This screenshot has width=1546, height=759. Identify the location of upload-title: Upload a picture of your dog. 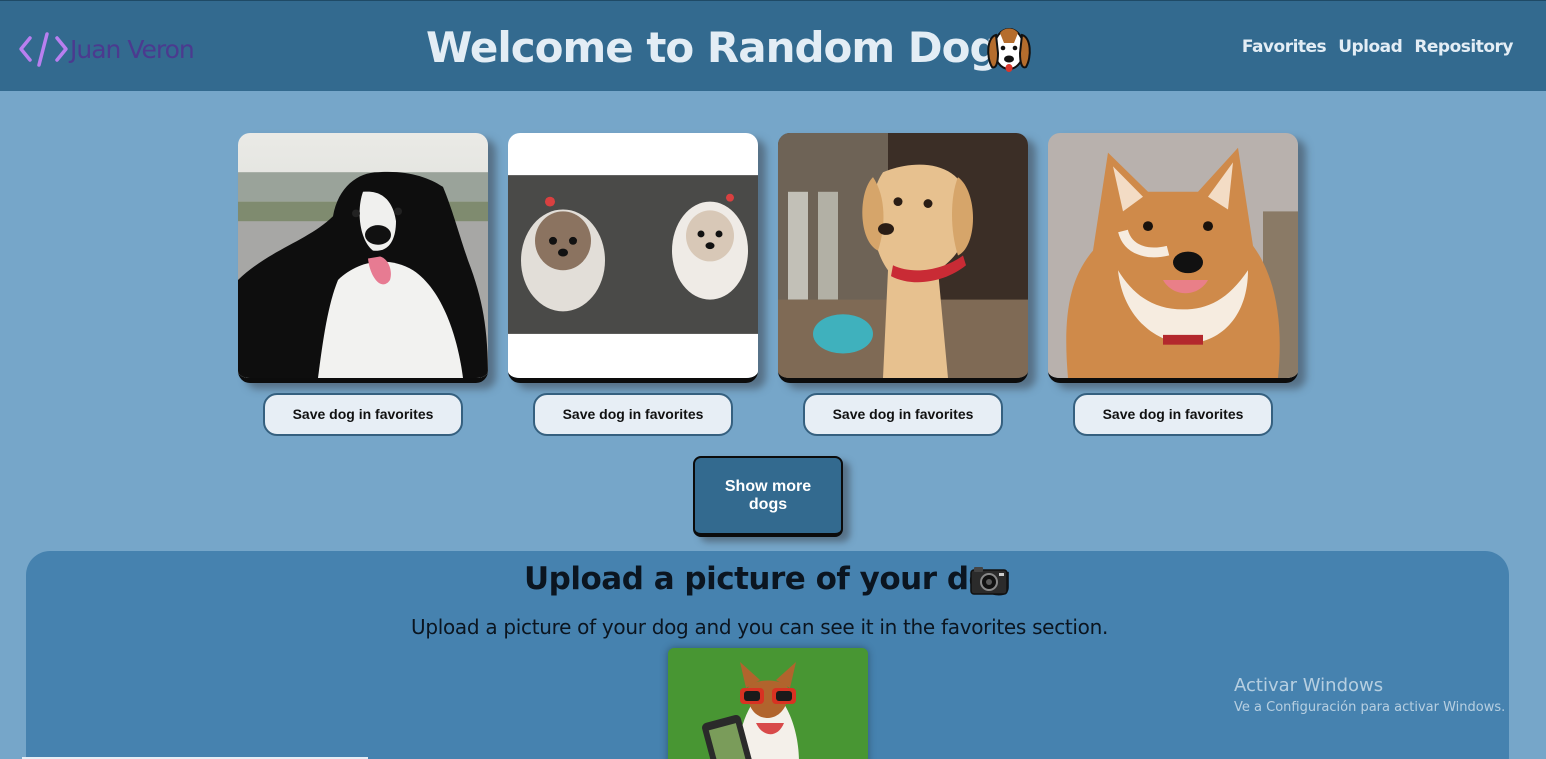
(768, 579).